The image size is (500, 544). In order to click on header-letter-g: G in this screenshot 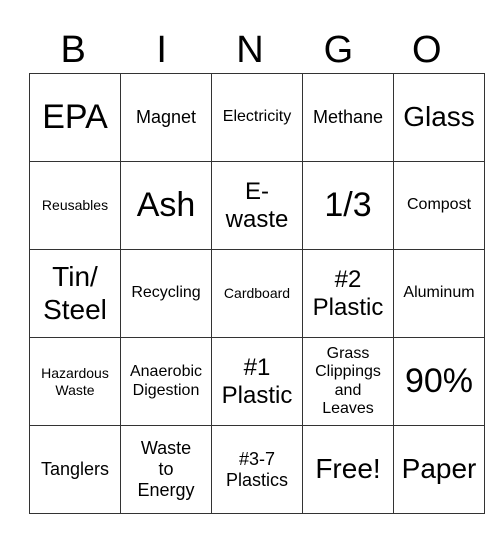, I will do `click(338, 50)`.